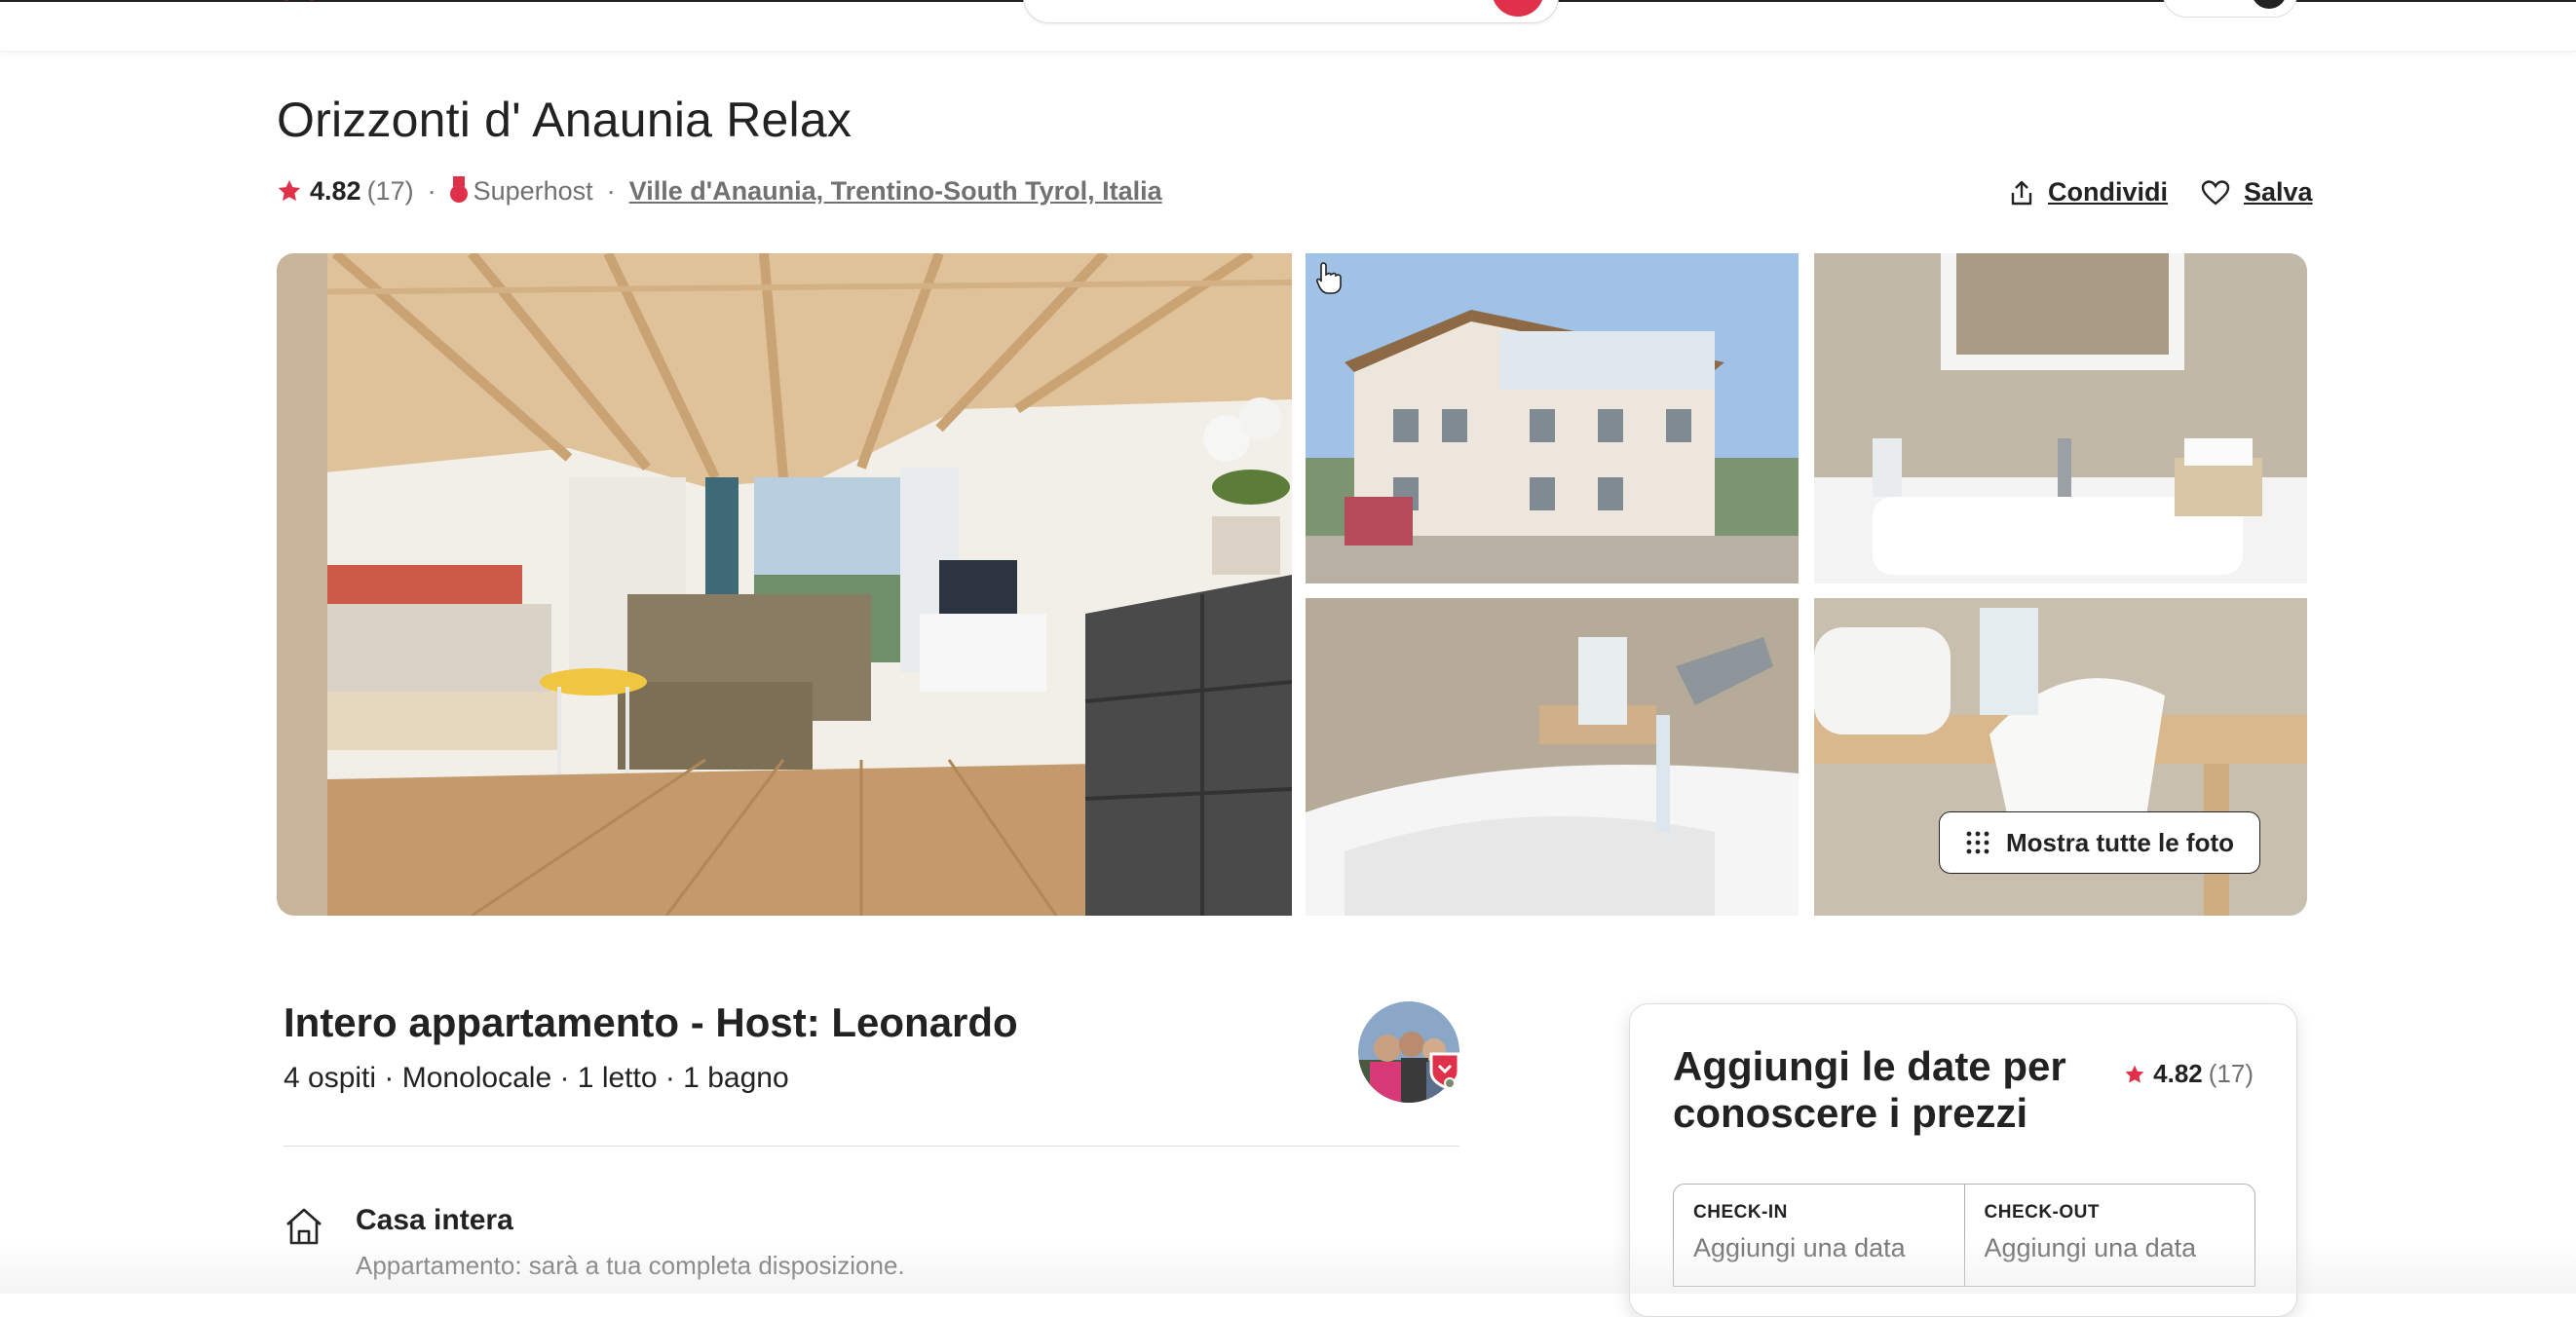 The height and width of the screenshot is (1317, 2576). Describe the element at coordinates (1328, 278) in the screenshot. I see `hand-pointer-cursor-icon` at that location.